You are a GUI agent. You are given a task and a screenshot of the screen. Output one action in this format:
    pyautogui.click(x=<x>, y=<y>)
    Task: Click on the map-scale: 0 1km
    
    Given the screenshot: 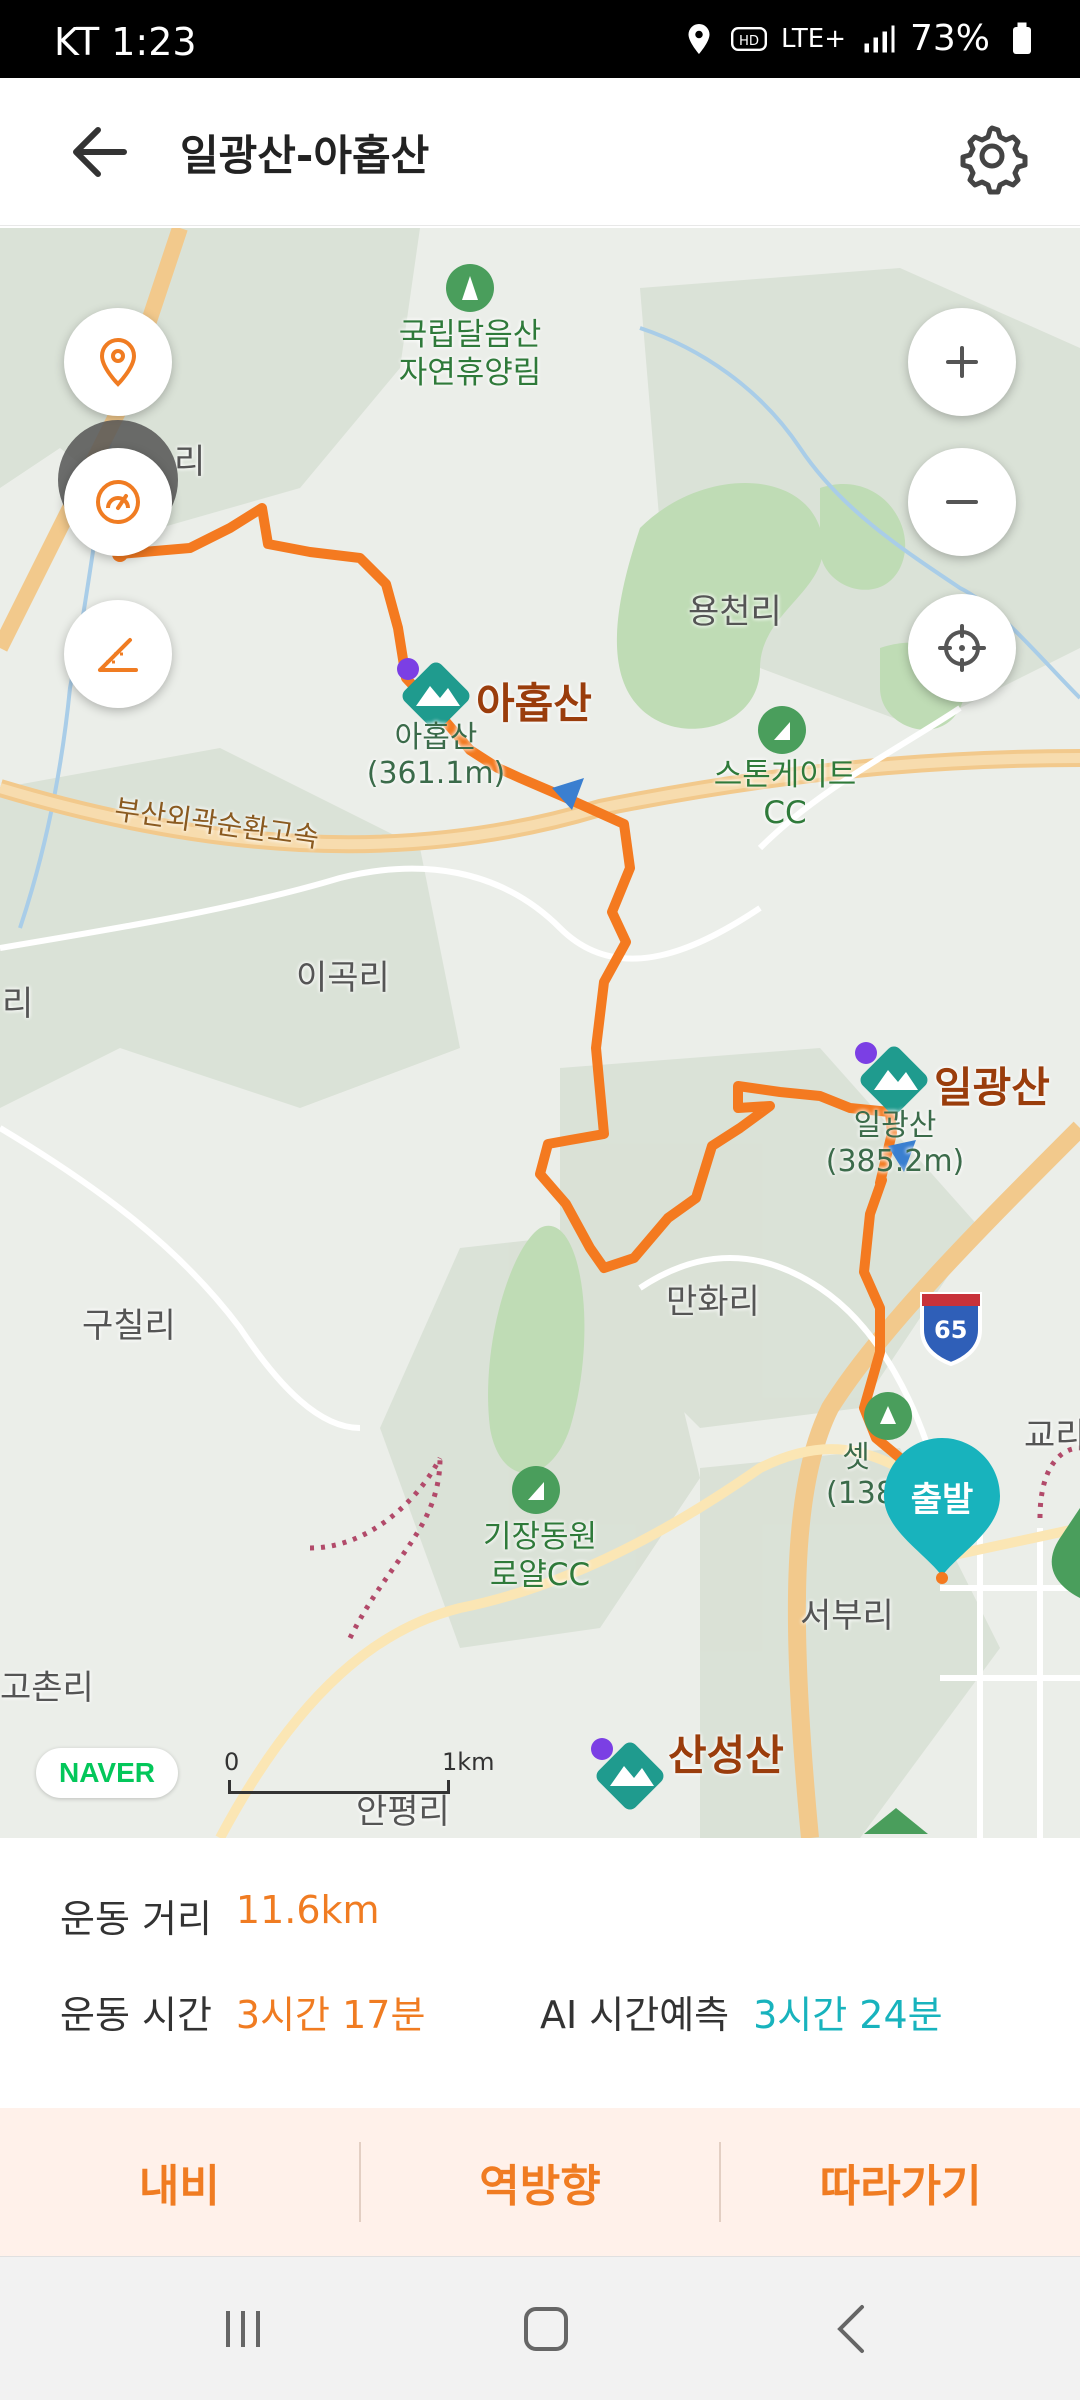 What is the action you would take?
    pyautogui.click(x=359, y=1778)
    